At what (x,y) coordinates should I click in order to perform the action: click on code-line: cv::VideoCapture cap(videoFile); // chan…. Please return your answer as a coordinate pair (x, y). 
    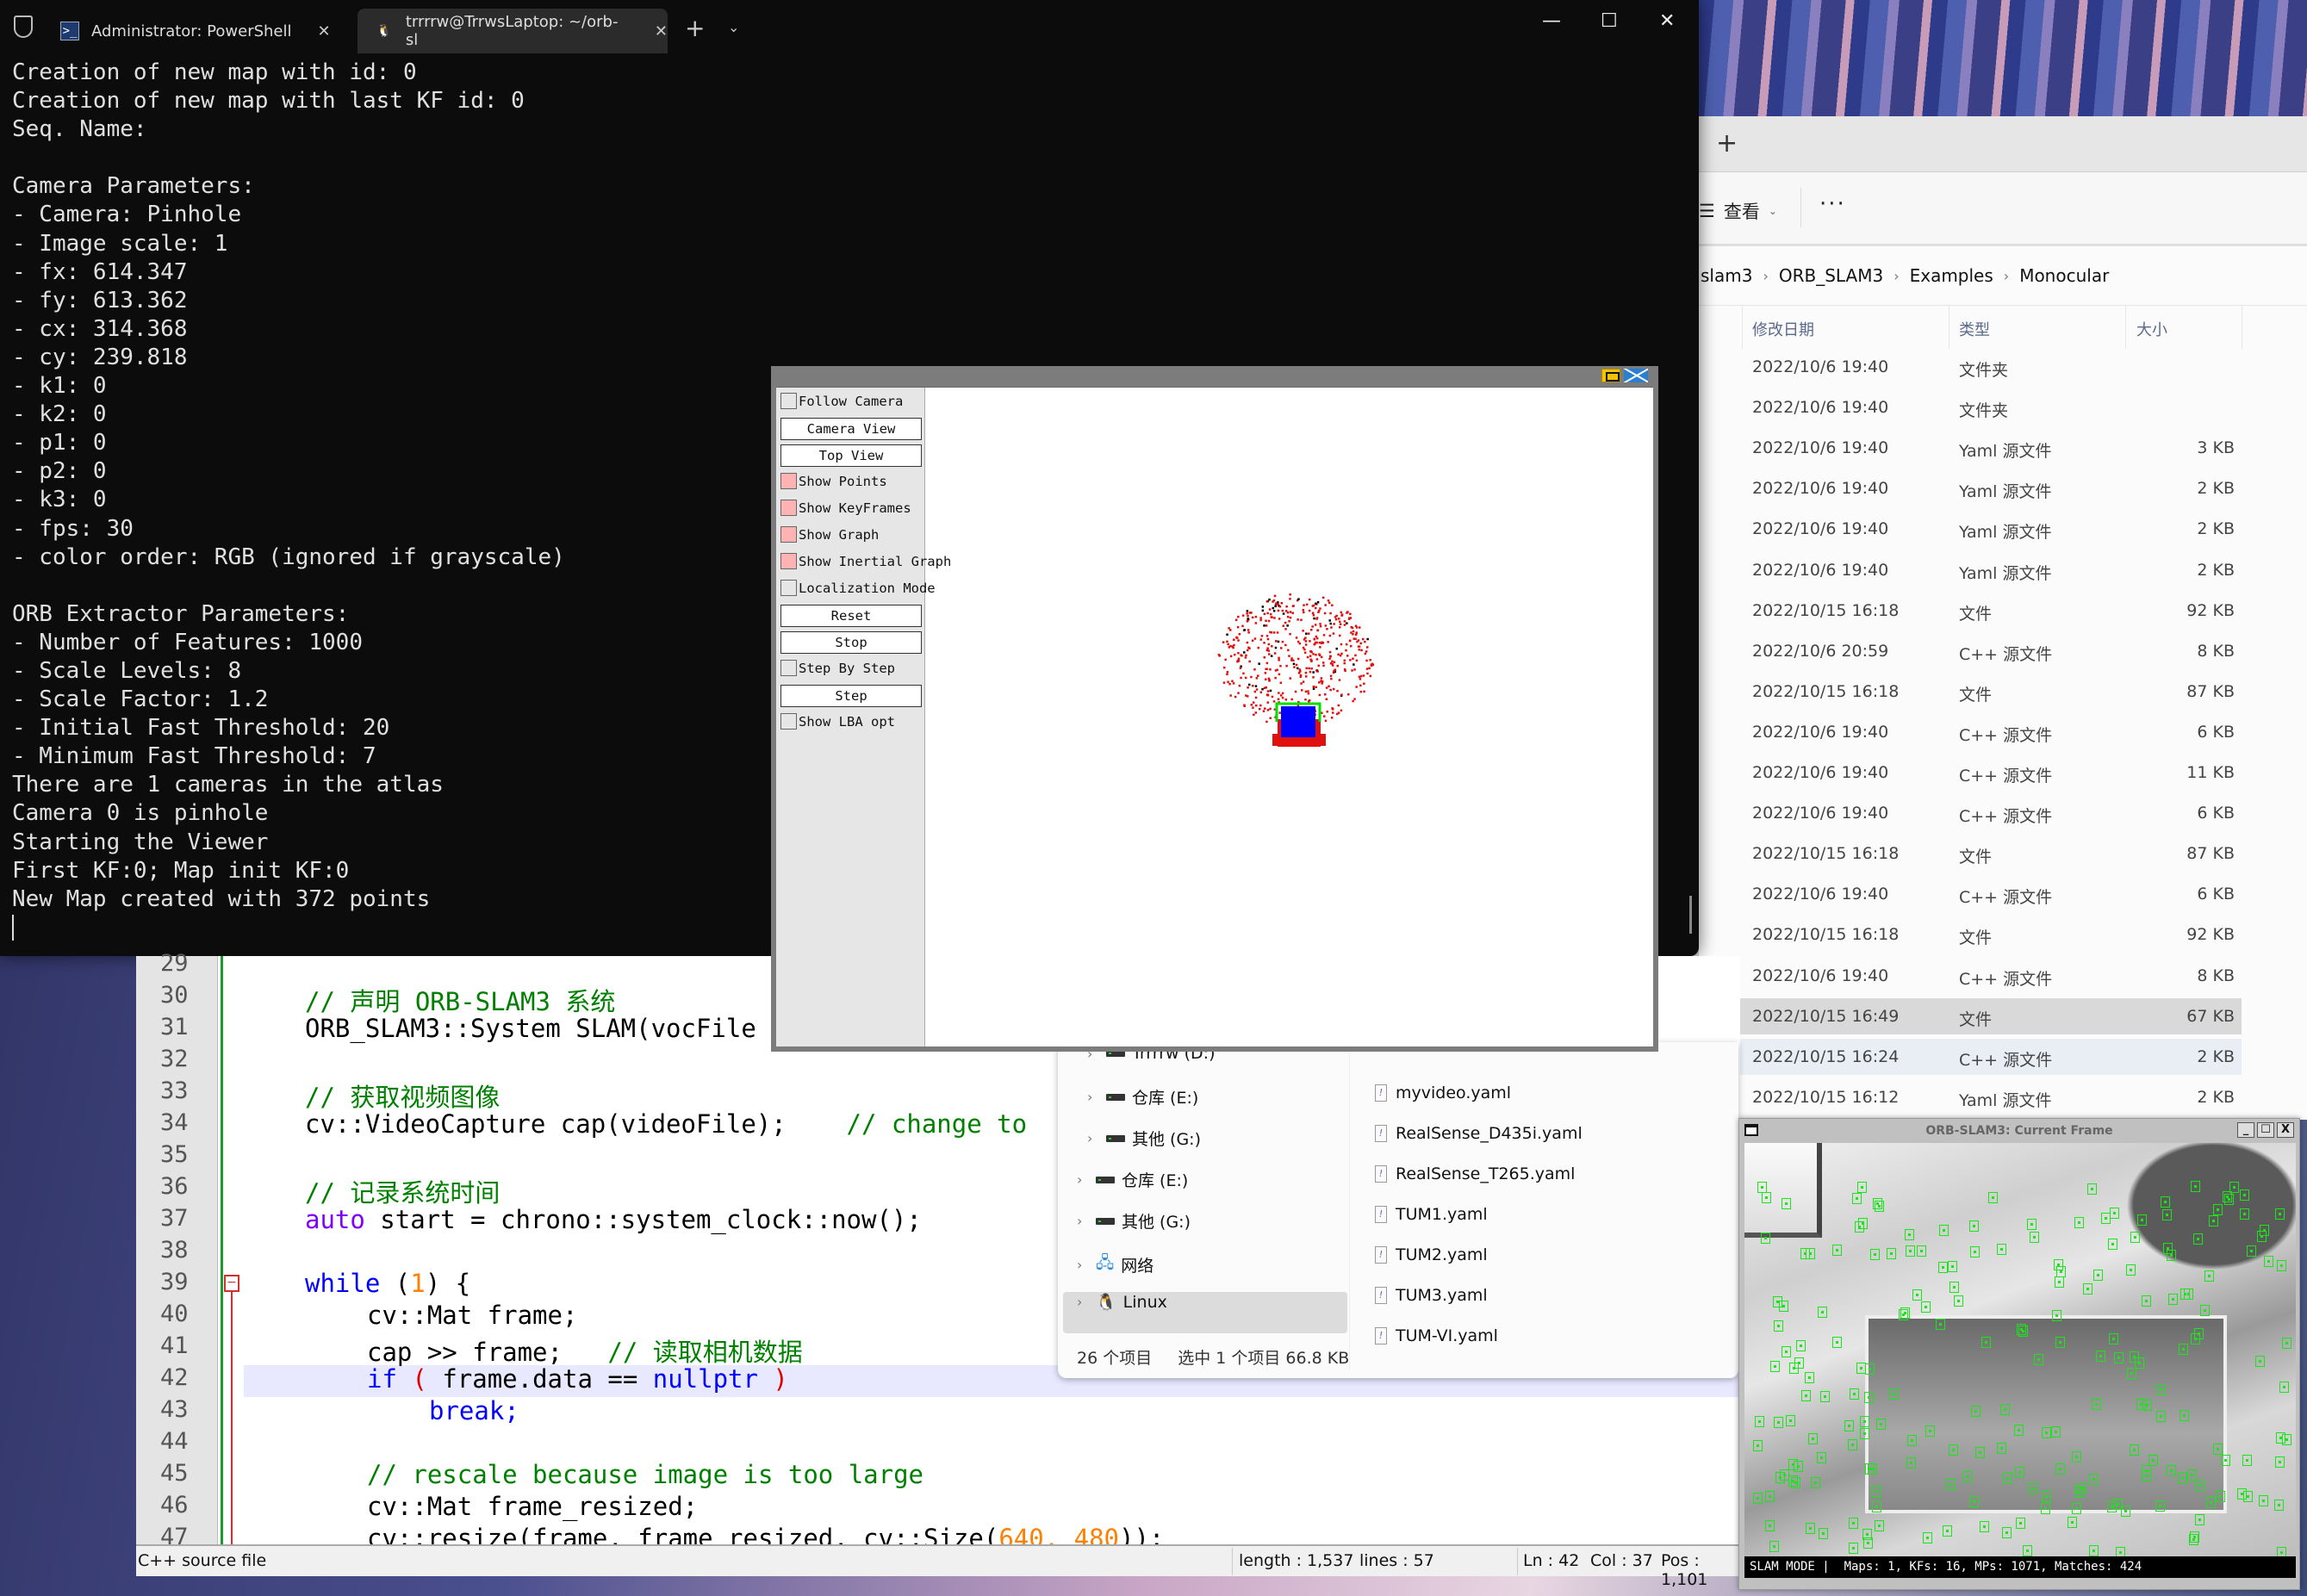
    Looking at the image, I should click on (666, 1124).